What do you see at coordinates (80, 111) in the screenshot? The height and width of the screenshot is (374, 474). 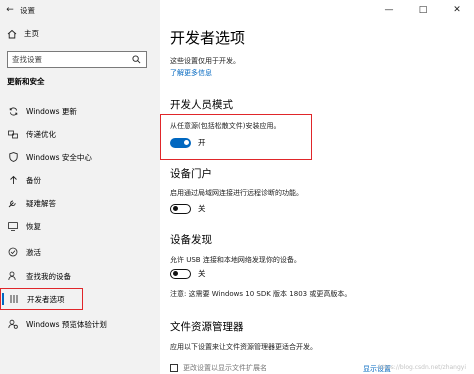 I see `sidebar-item-windows-update: Windows 更新` at bounding box center [80, 111].